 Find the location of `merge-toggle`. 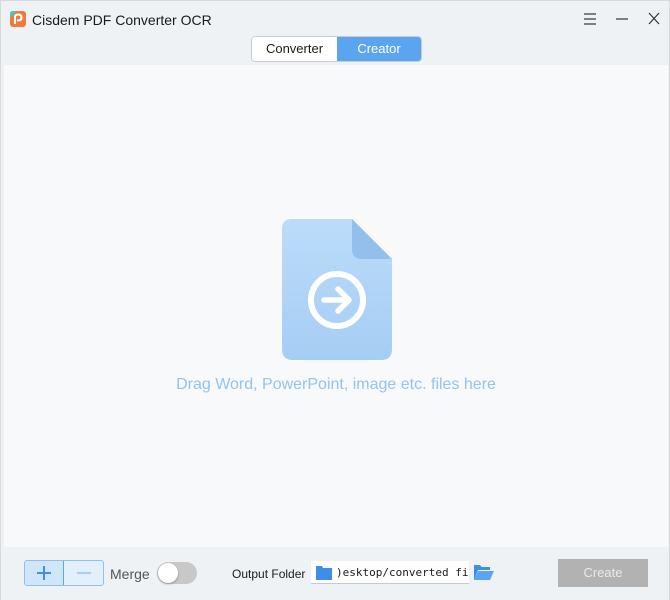

merge-toggle is located at coordinates (177, 573).